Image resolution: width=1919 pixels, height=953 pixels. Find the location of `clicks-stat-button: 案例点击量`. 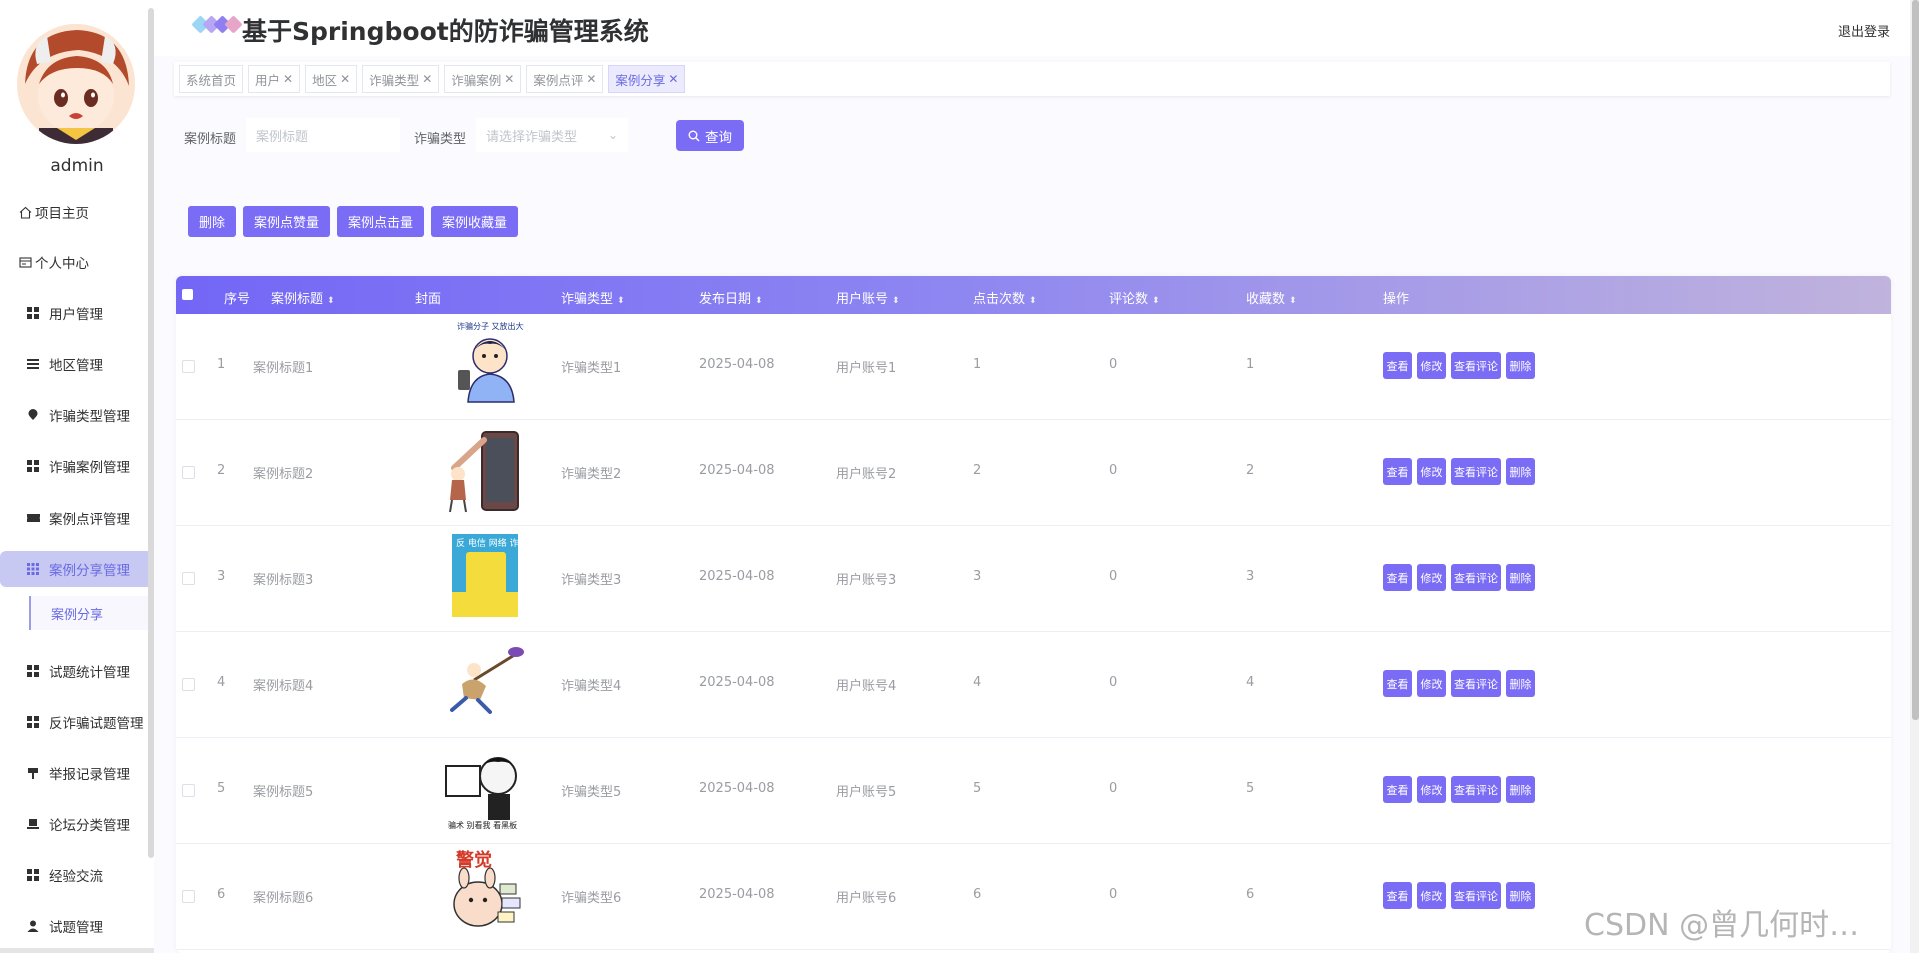

clicks-stat-button: 案例点击量 is located at coordinates (381, 221).